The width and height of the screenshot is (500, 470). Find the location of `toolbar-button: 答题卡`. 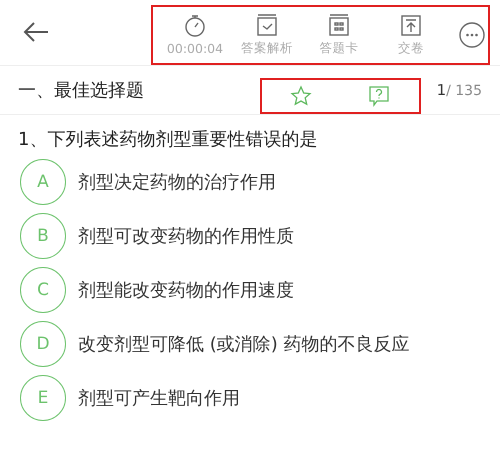

toolbar-button: 答题卡 is located at coordinates (339, 35).